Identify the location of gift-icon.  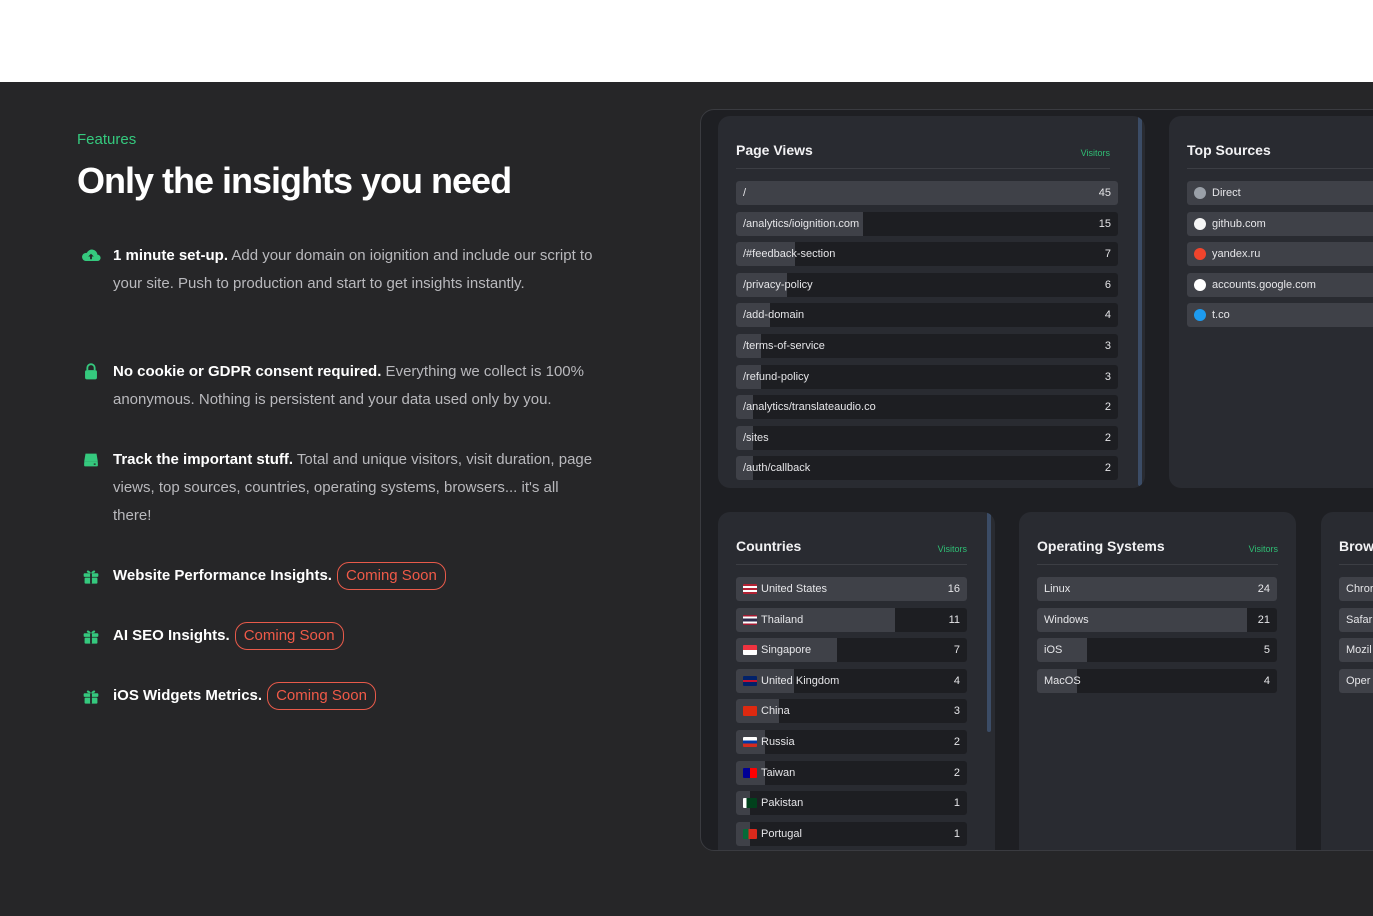
(91, 697).